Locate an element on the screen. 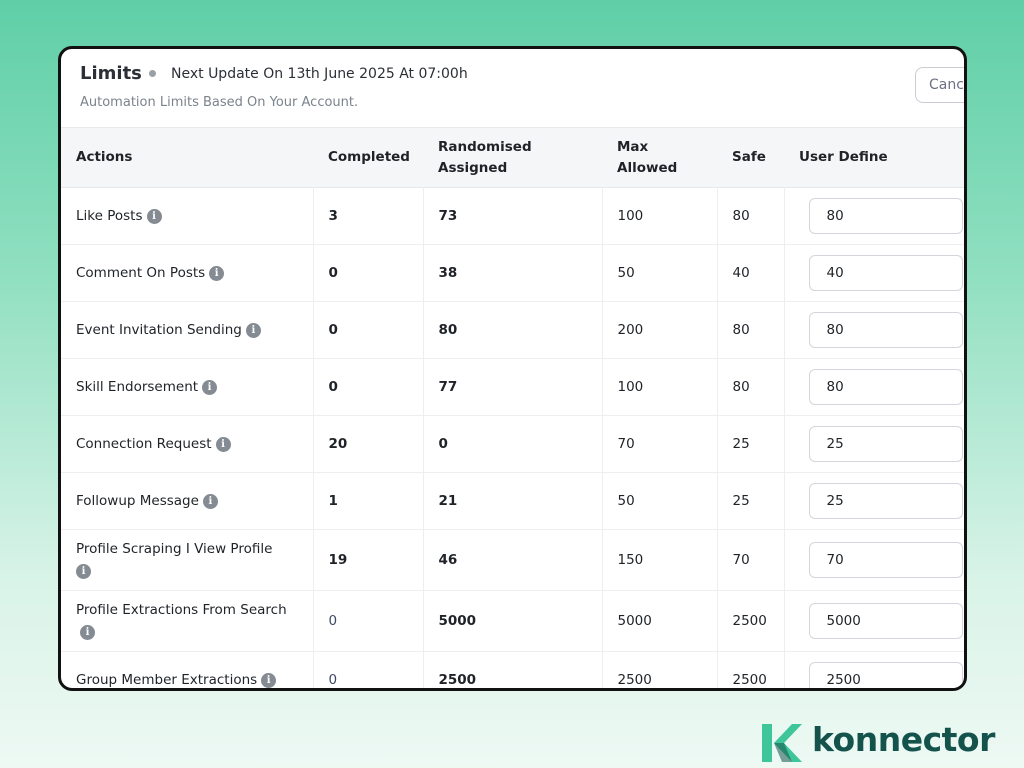  randomised-cell: 21 is located at coordinates (513, 501).